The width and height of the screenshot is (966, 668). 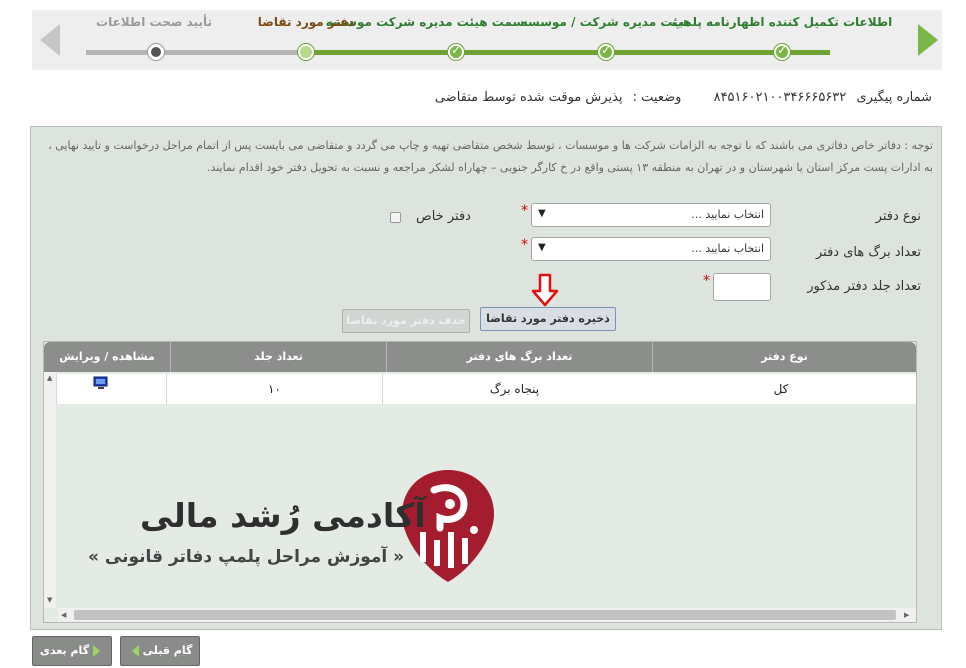 What do you see at coordinates (154, 22) in the screenshot?
I see `step-label-confirm-info: تأیید صحت اطلاعات` at bounding box center [154, 22].